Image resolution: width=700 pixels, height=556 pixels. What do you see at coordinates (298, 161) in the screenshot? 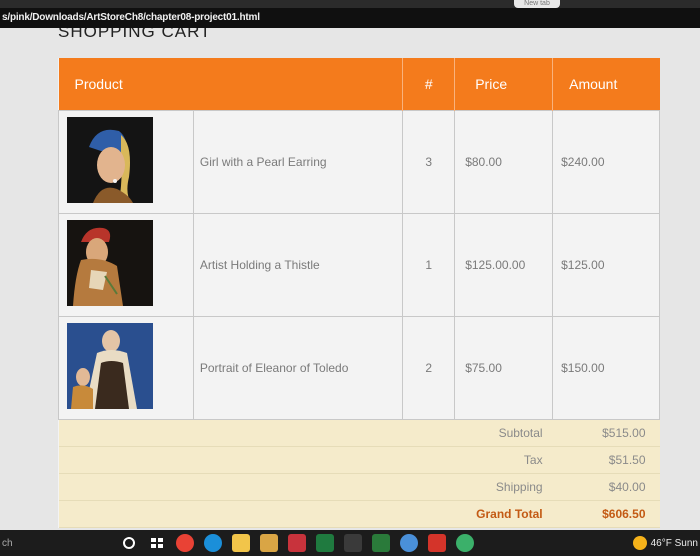
I see `product-name: Girl with a Pearl Earring` at bounding box center [298, 161].